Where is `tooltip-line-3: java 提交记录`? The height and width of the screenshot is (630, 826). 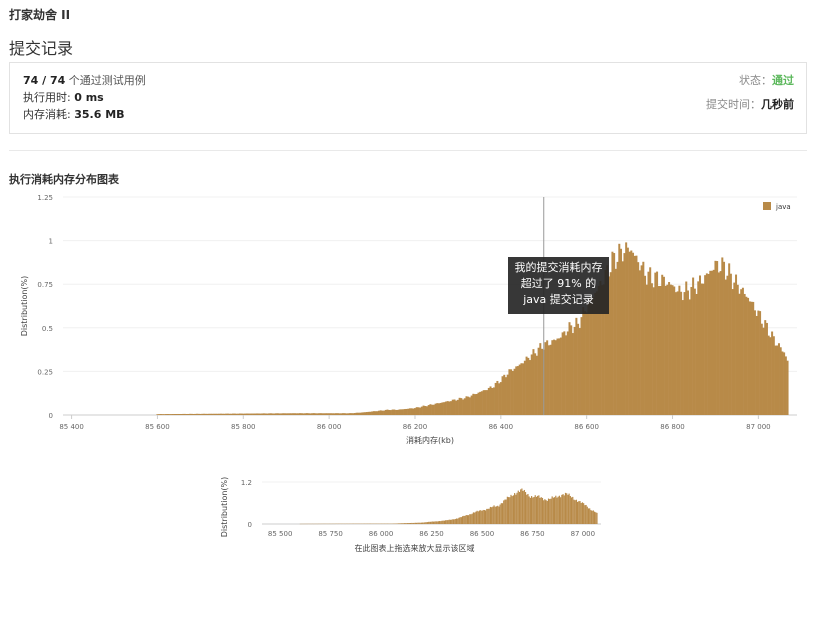
tooltip-line-3: java 提交记录 is located at coordinates (558, 300).